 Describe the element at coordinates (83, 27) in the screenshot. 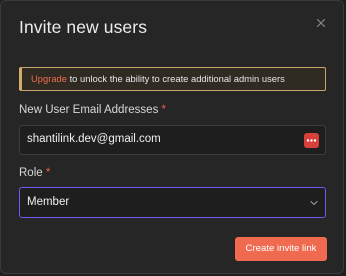

I see `dialog-title: Invite new users` at that location.